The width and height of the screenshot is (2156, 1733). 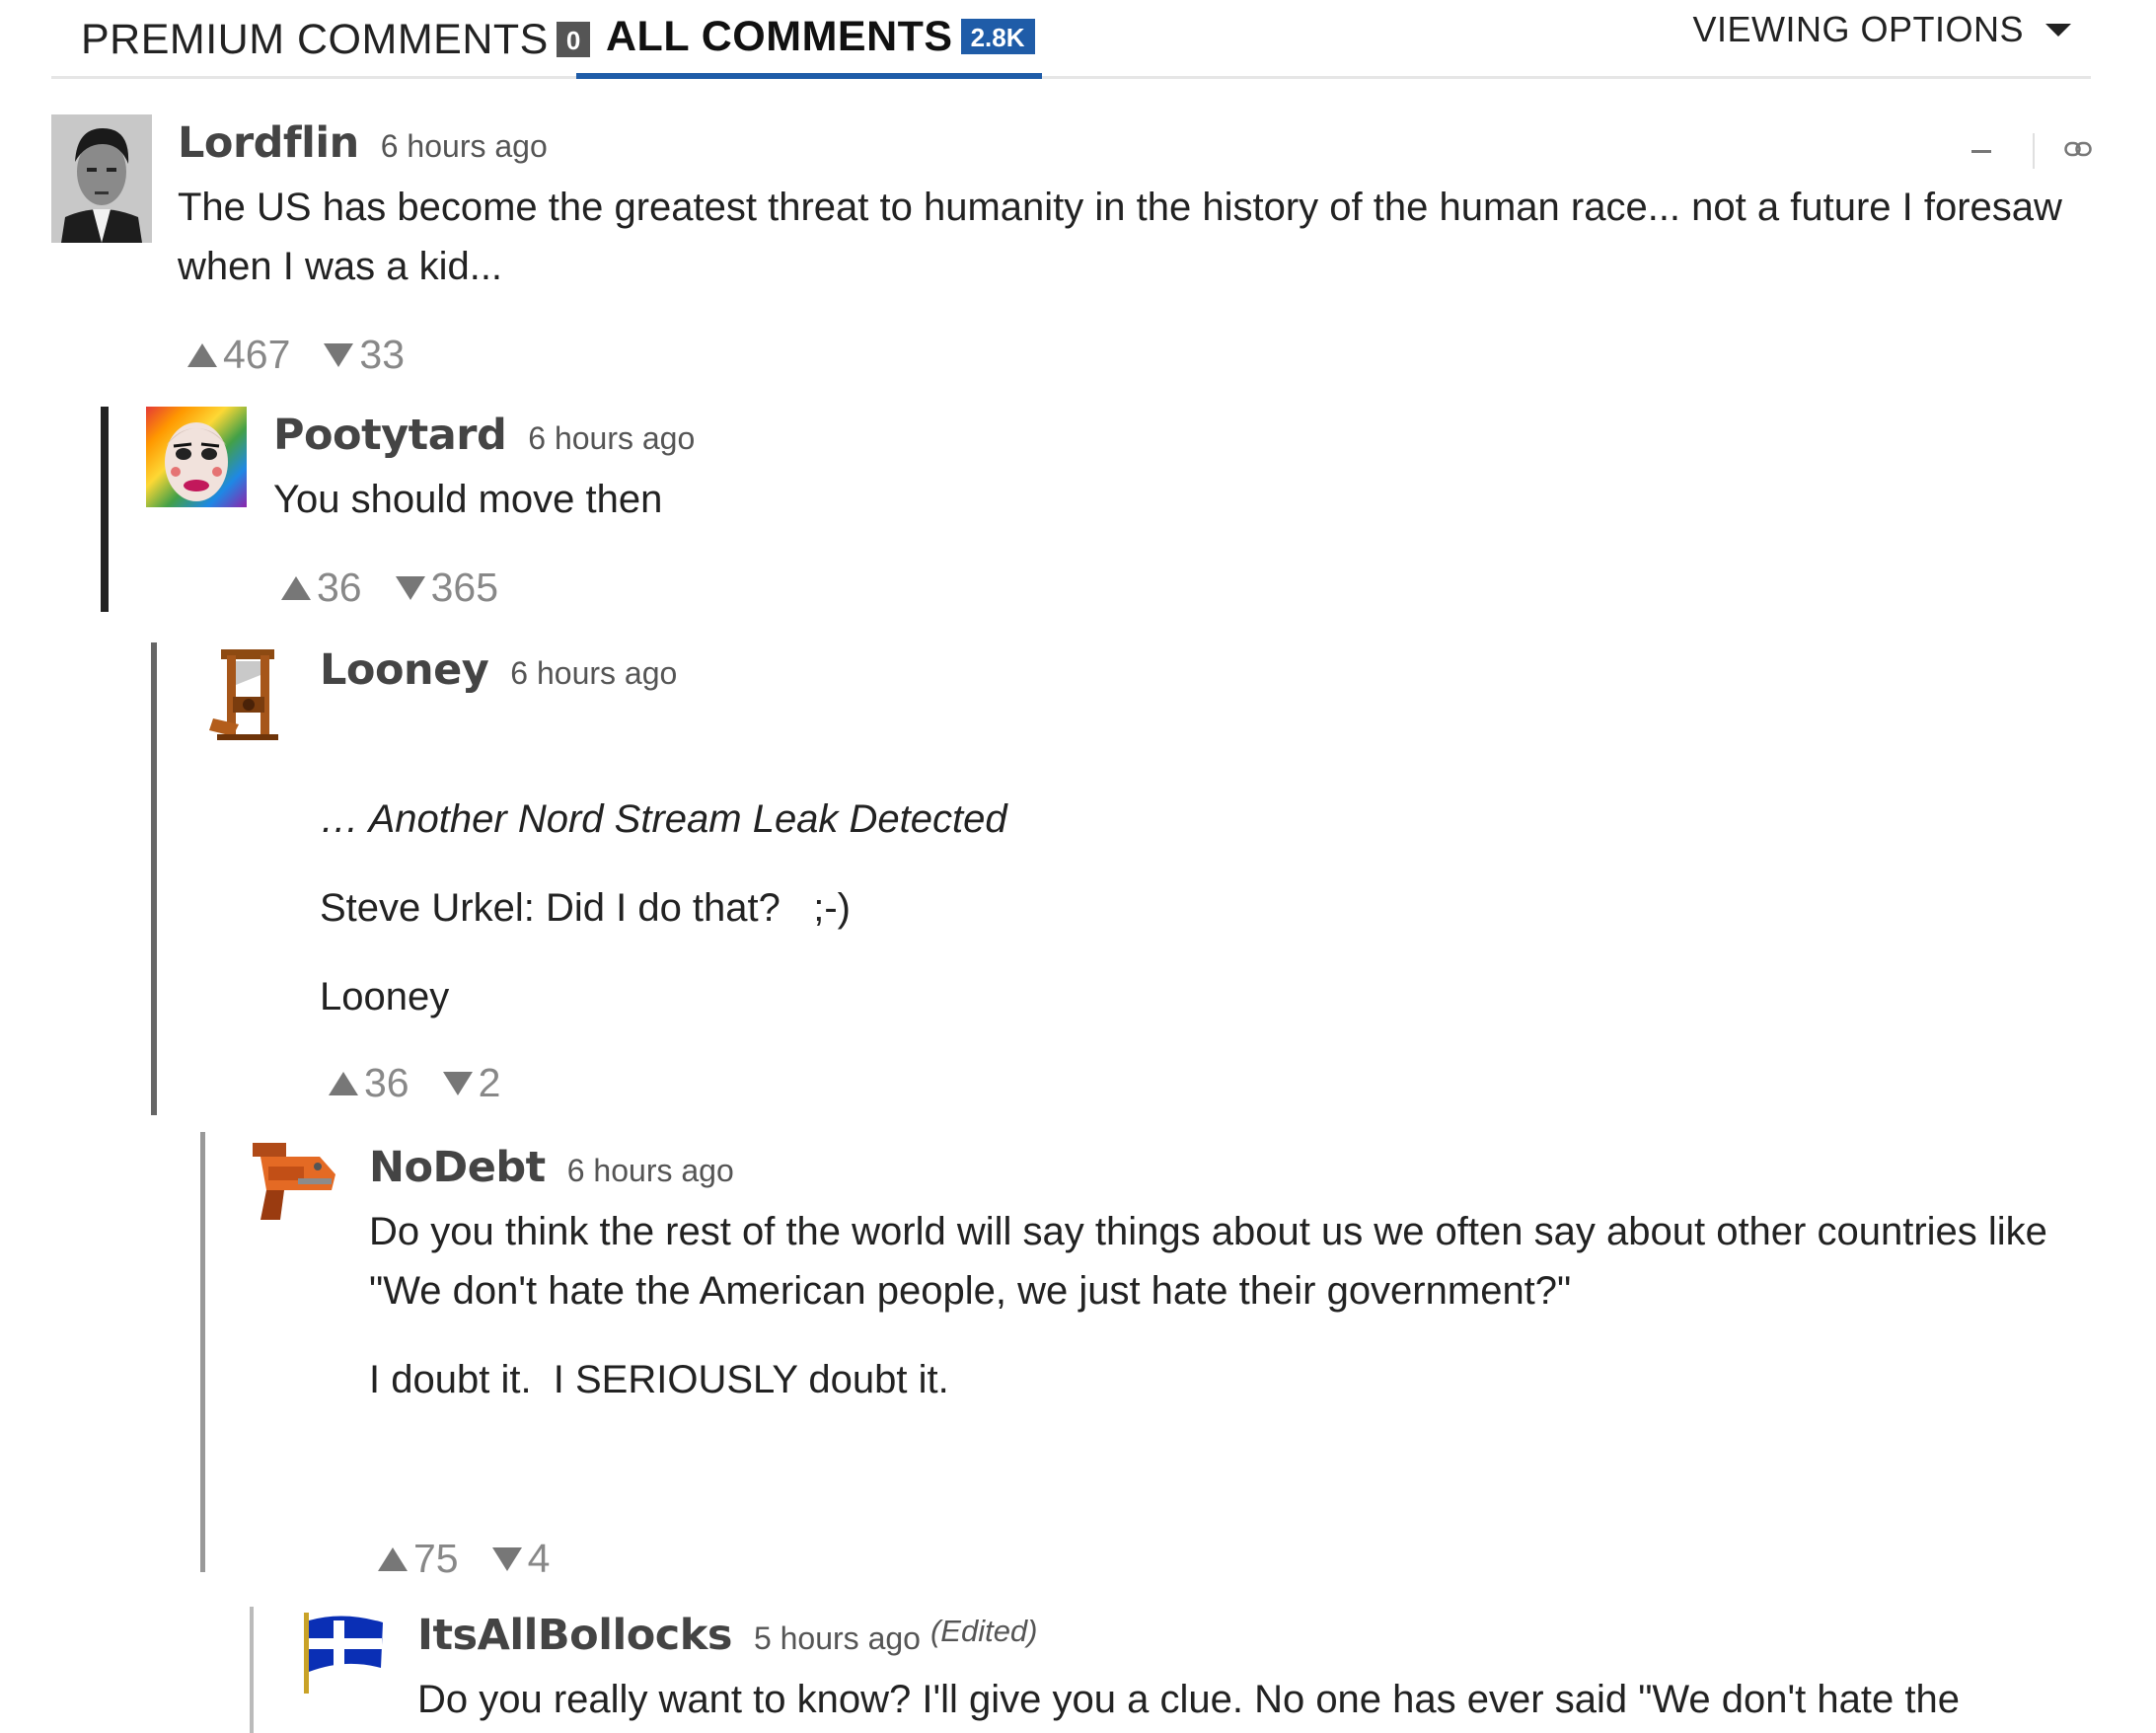 What do you see at coordinates (294, 1183) in the screenshot?
I see `nail-gun-avatar` at bounding box center [294, 1183].